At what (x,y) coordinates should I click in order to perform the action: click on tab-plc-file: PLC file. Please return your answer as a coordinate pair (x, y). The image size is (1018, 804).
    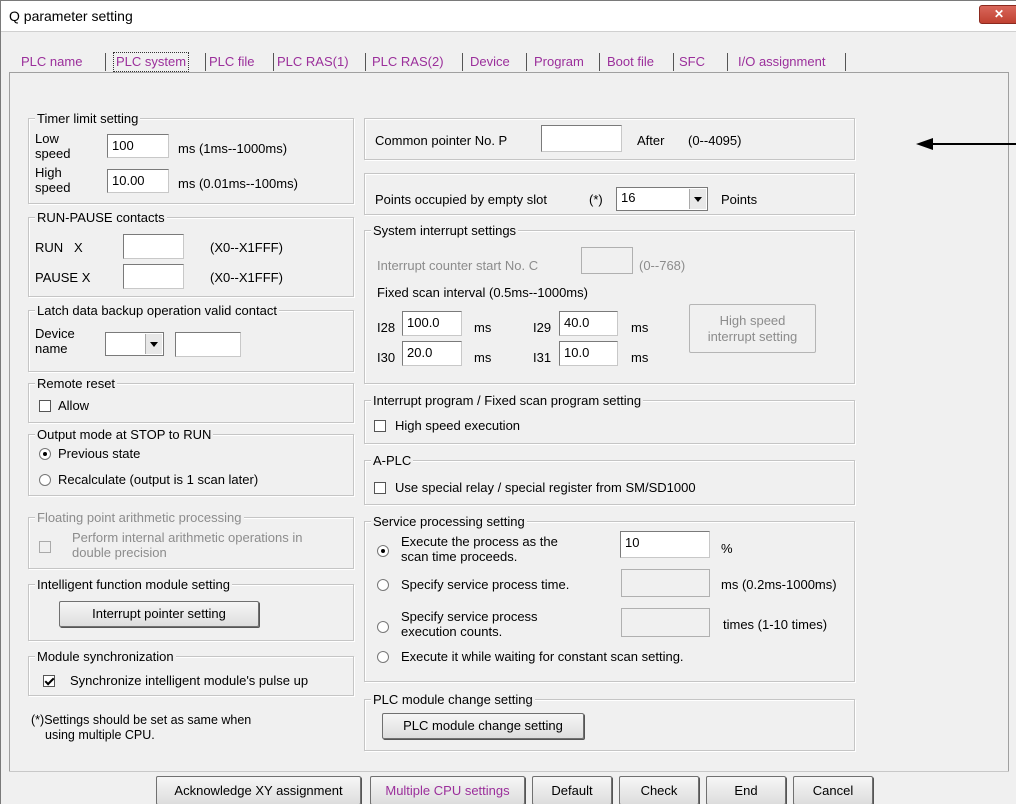
    Looking at the image, I should click on (232, 62).